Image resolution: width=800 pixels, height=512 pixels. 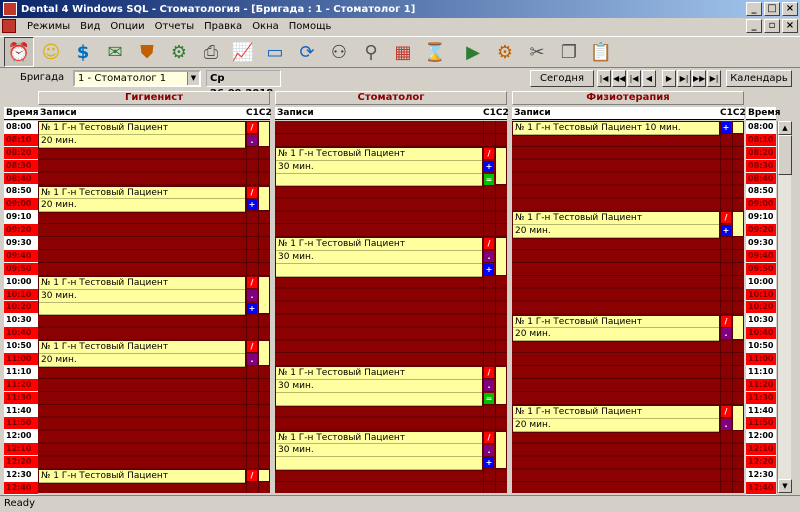 I want to click on time-slot: 09:50, so click(x=761, y=269).